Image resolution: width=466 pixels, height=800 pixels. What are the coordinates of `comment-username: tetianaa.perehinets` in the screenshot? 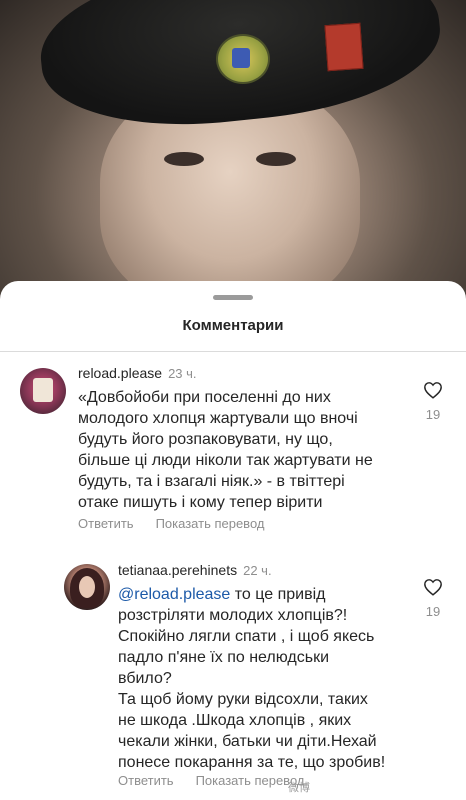 It's located at (177, 570).